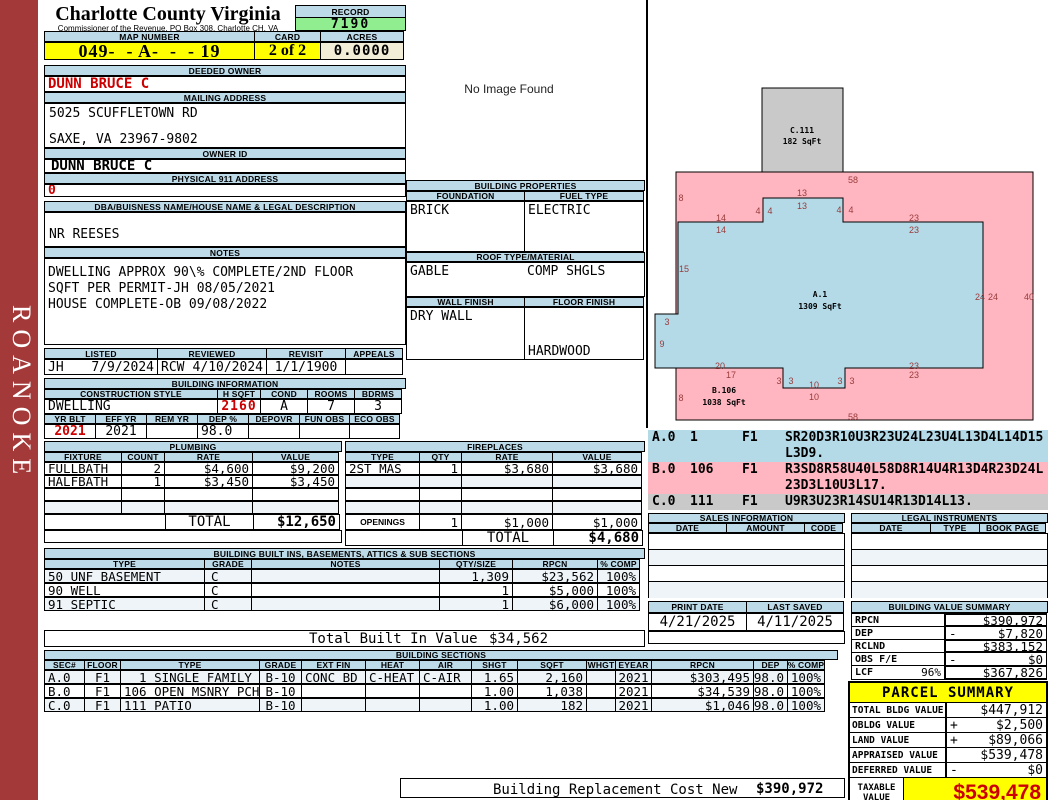  Describe the element at coordinates (724, 402) in the screenshot. I see `sketch-area-label: 1038 SqFt` at that location.